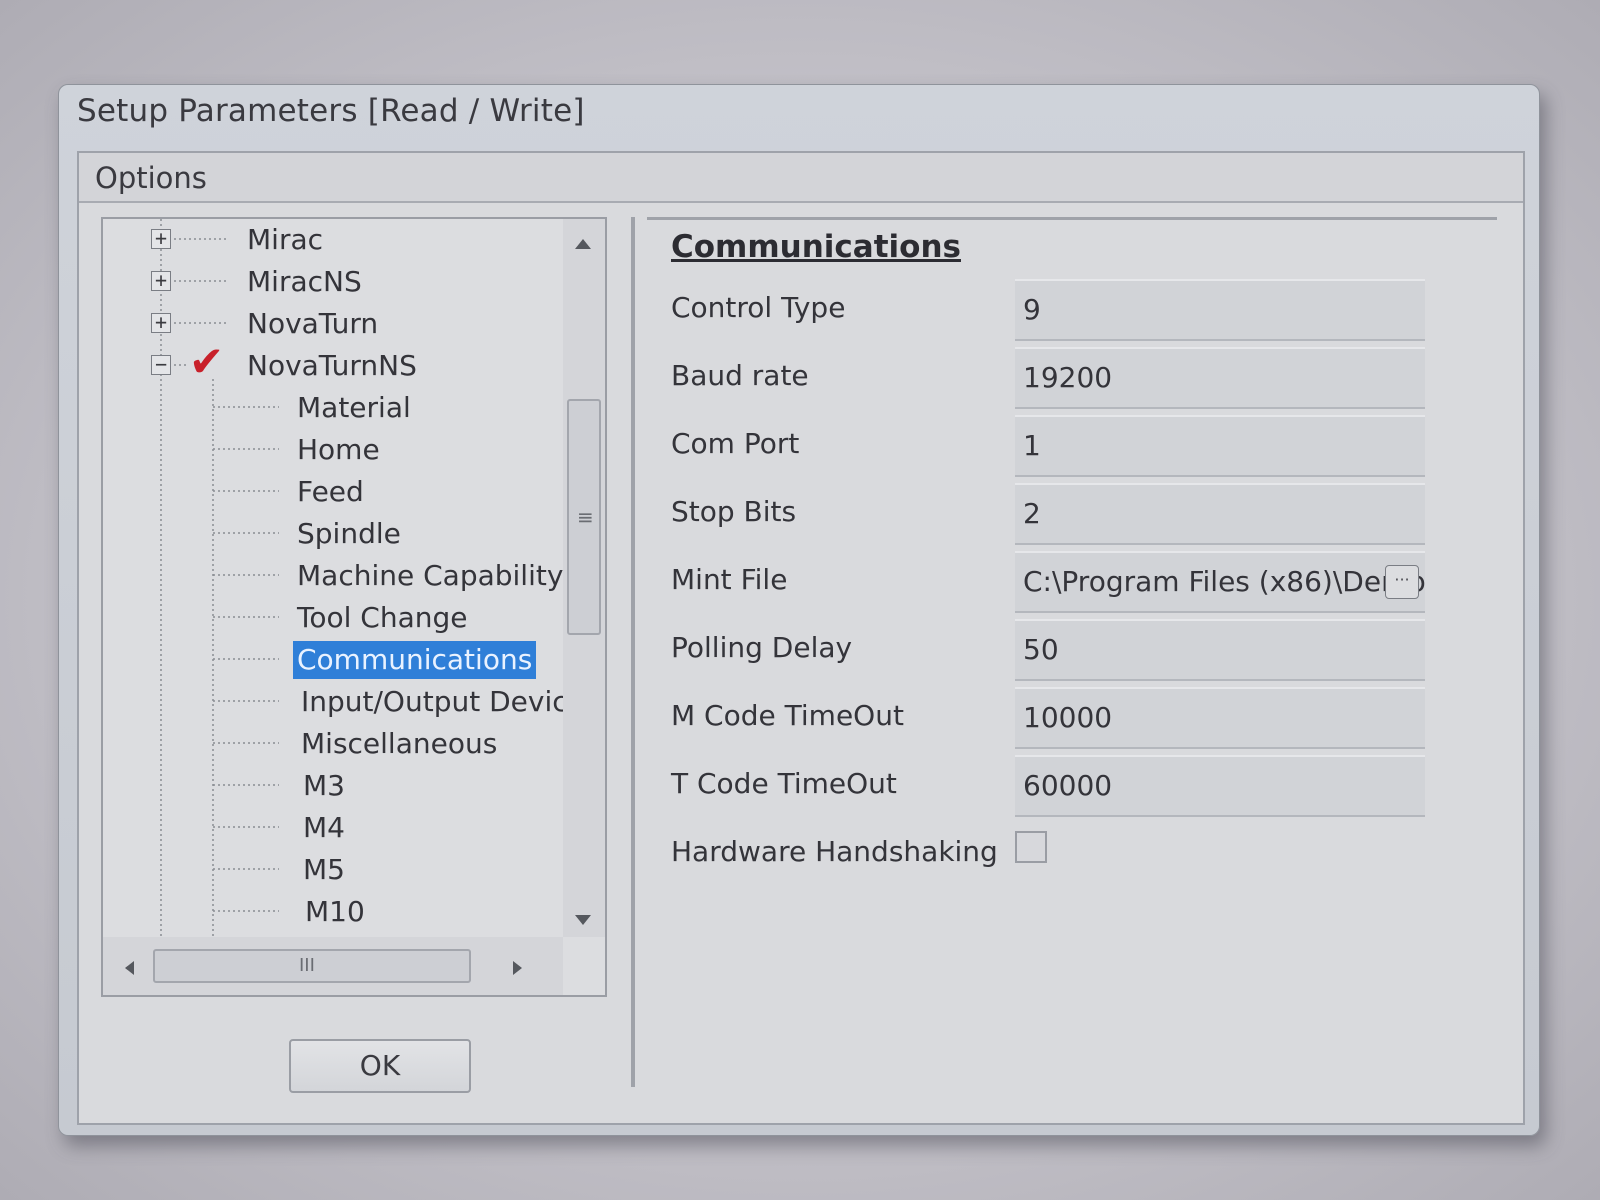 This screenshot has height=1200, width=1600. I want to click on tree-vertical-scrollbar: ≡, so click(584, 578).